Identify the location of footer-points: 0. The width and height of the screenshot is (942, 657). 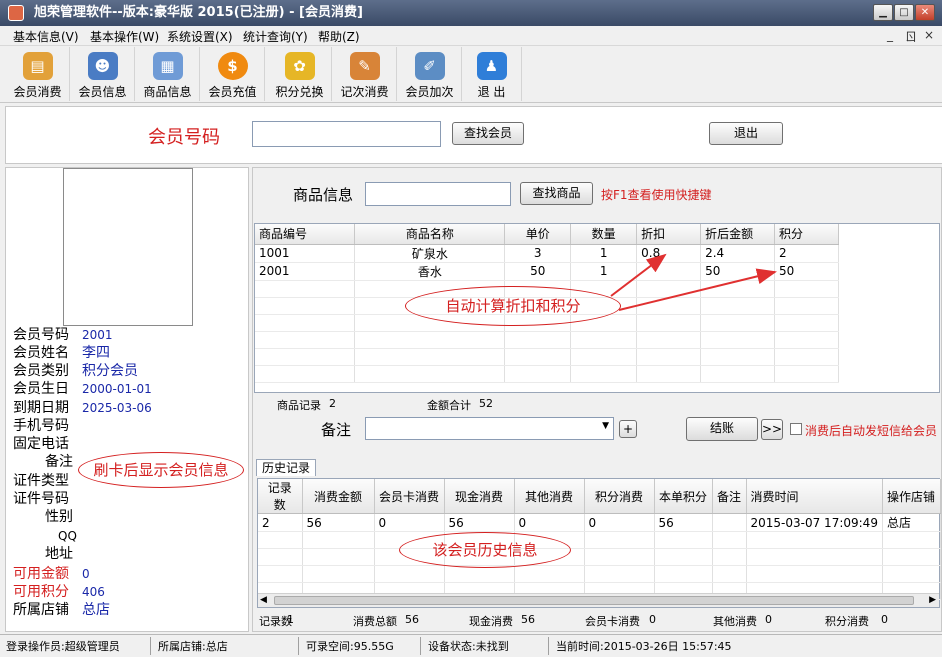
(884, 619).